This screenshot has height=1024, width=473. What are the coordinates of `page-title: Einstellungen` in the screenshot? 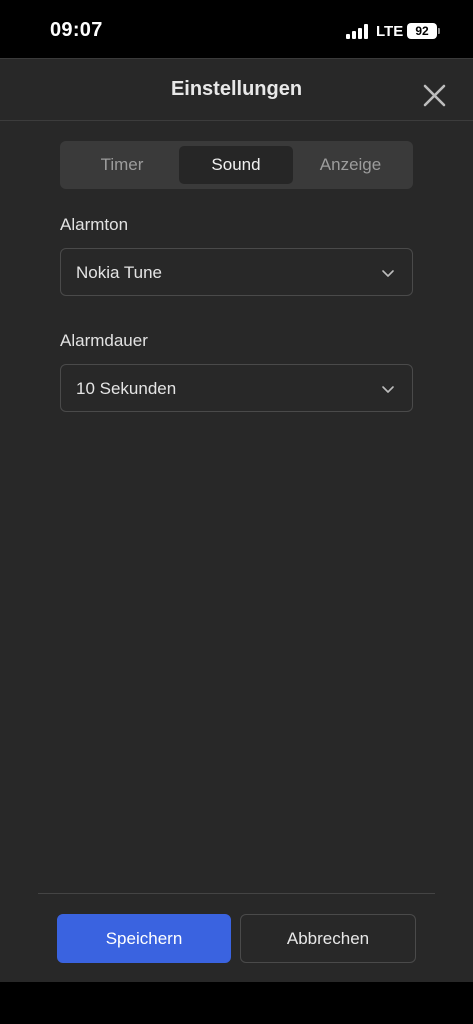 It's located at (236, 89).